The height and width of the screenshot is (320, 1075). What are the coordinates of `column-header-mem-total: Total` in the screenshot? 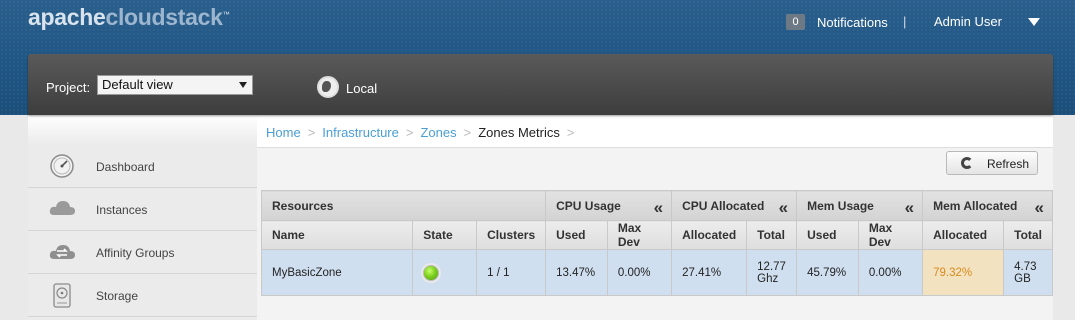 It's located at (1028, 235).